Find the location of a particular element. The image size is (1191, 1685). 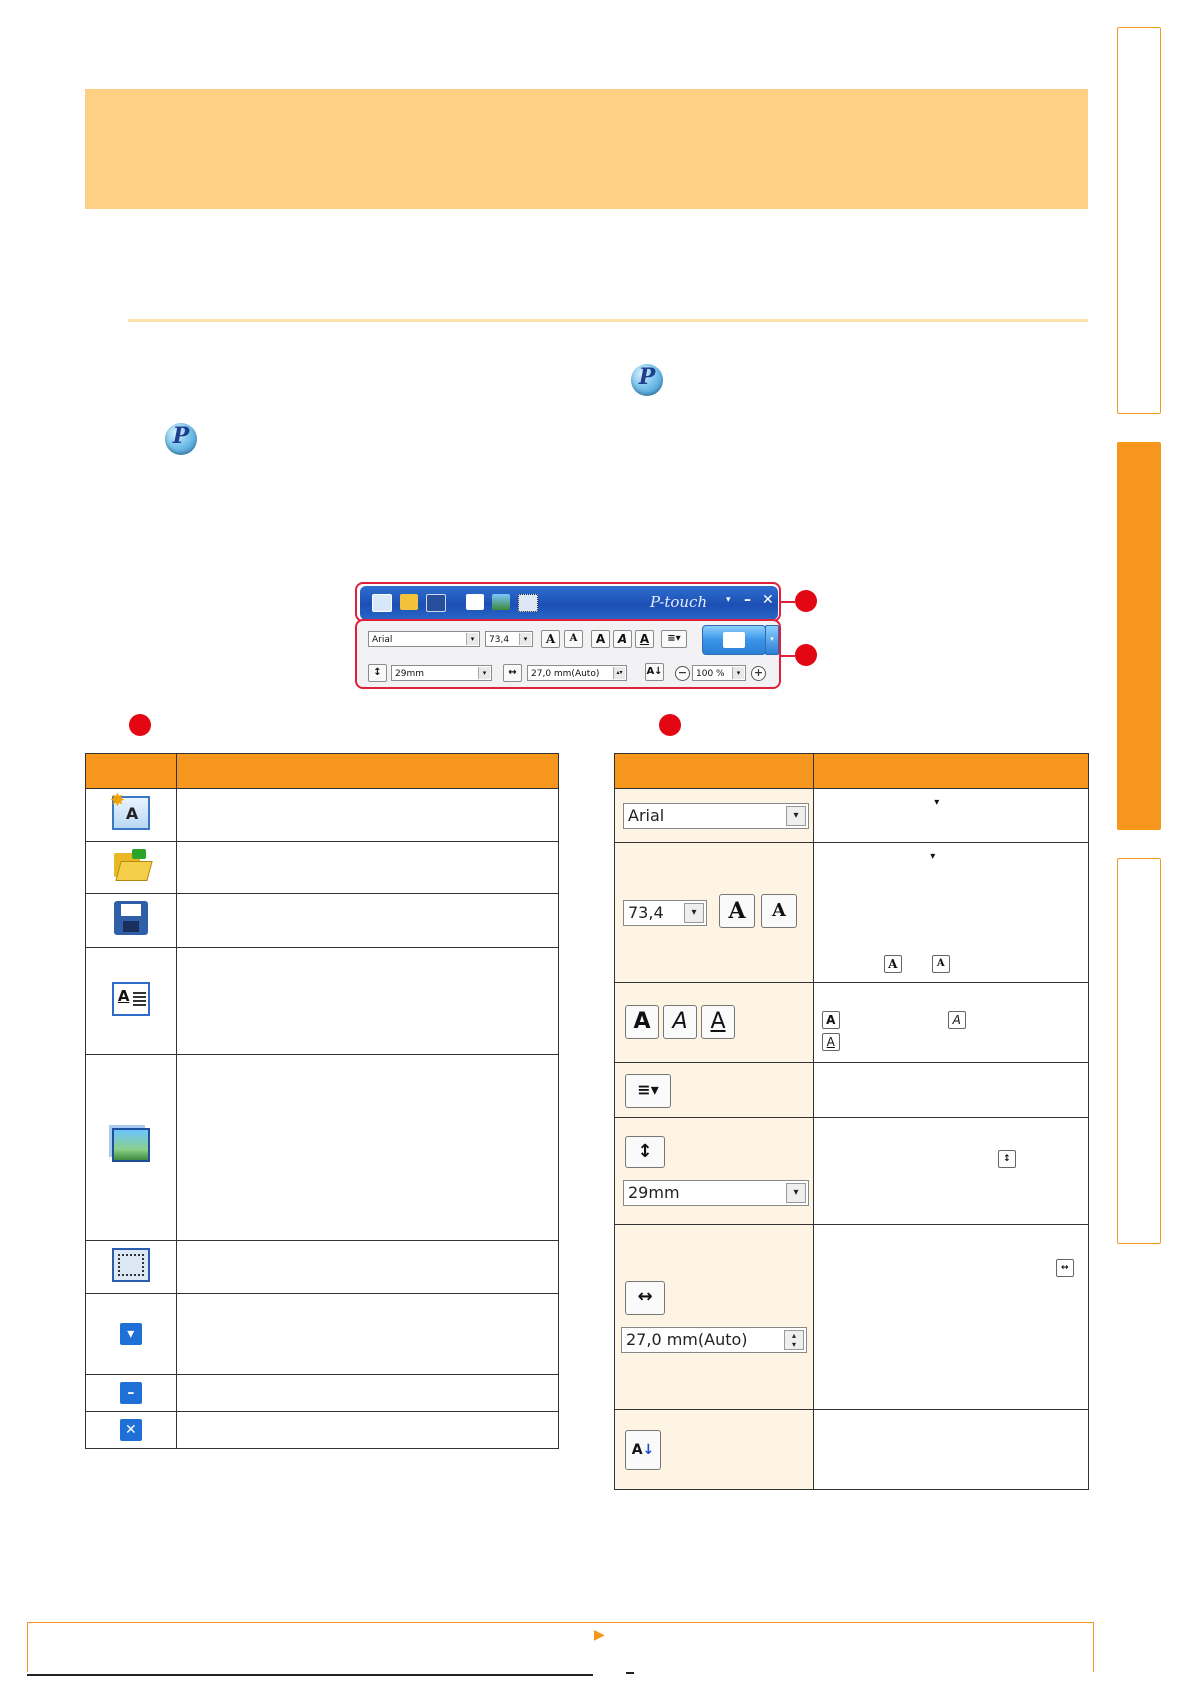

zoom-field-value: 100 % is located at coordinates (710, 674).